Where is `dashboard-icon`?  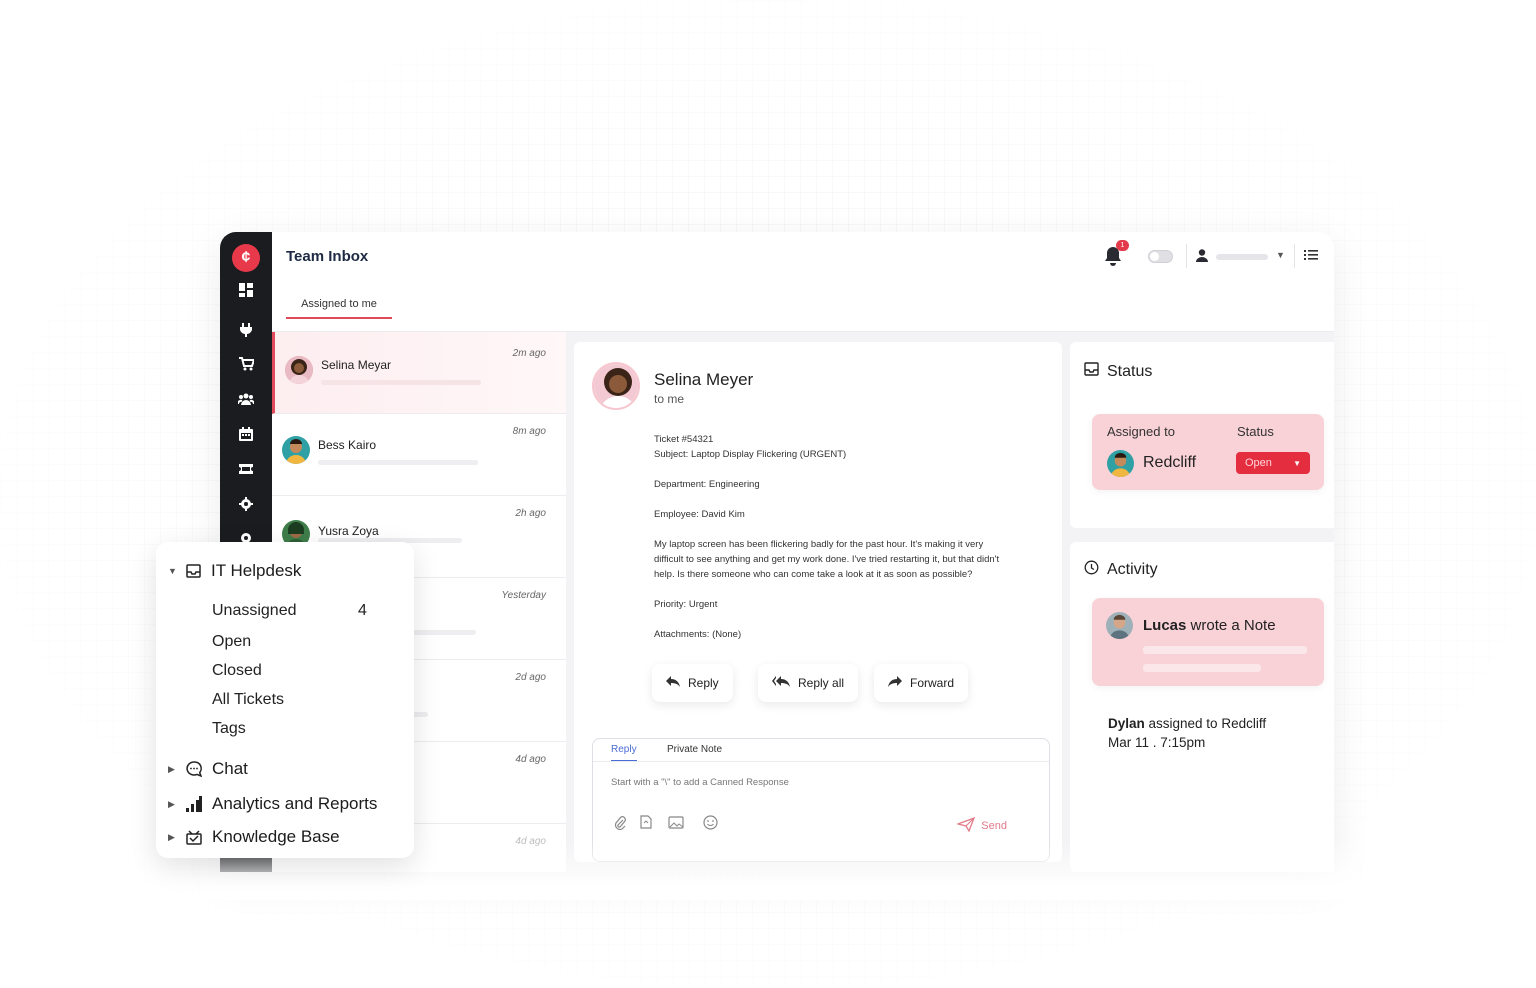 dashboard-icon is located at coordinates (246, 290).